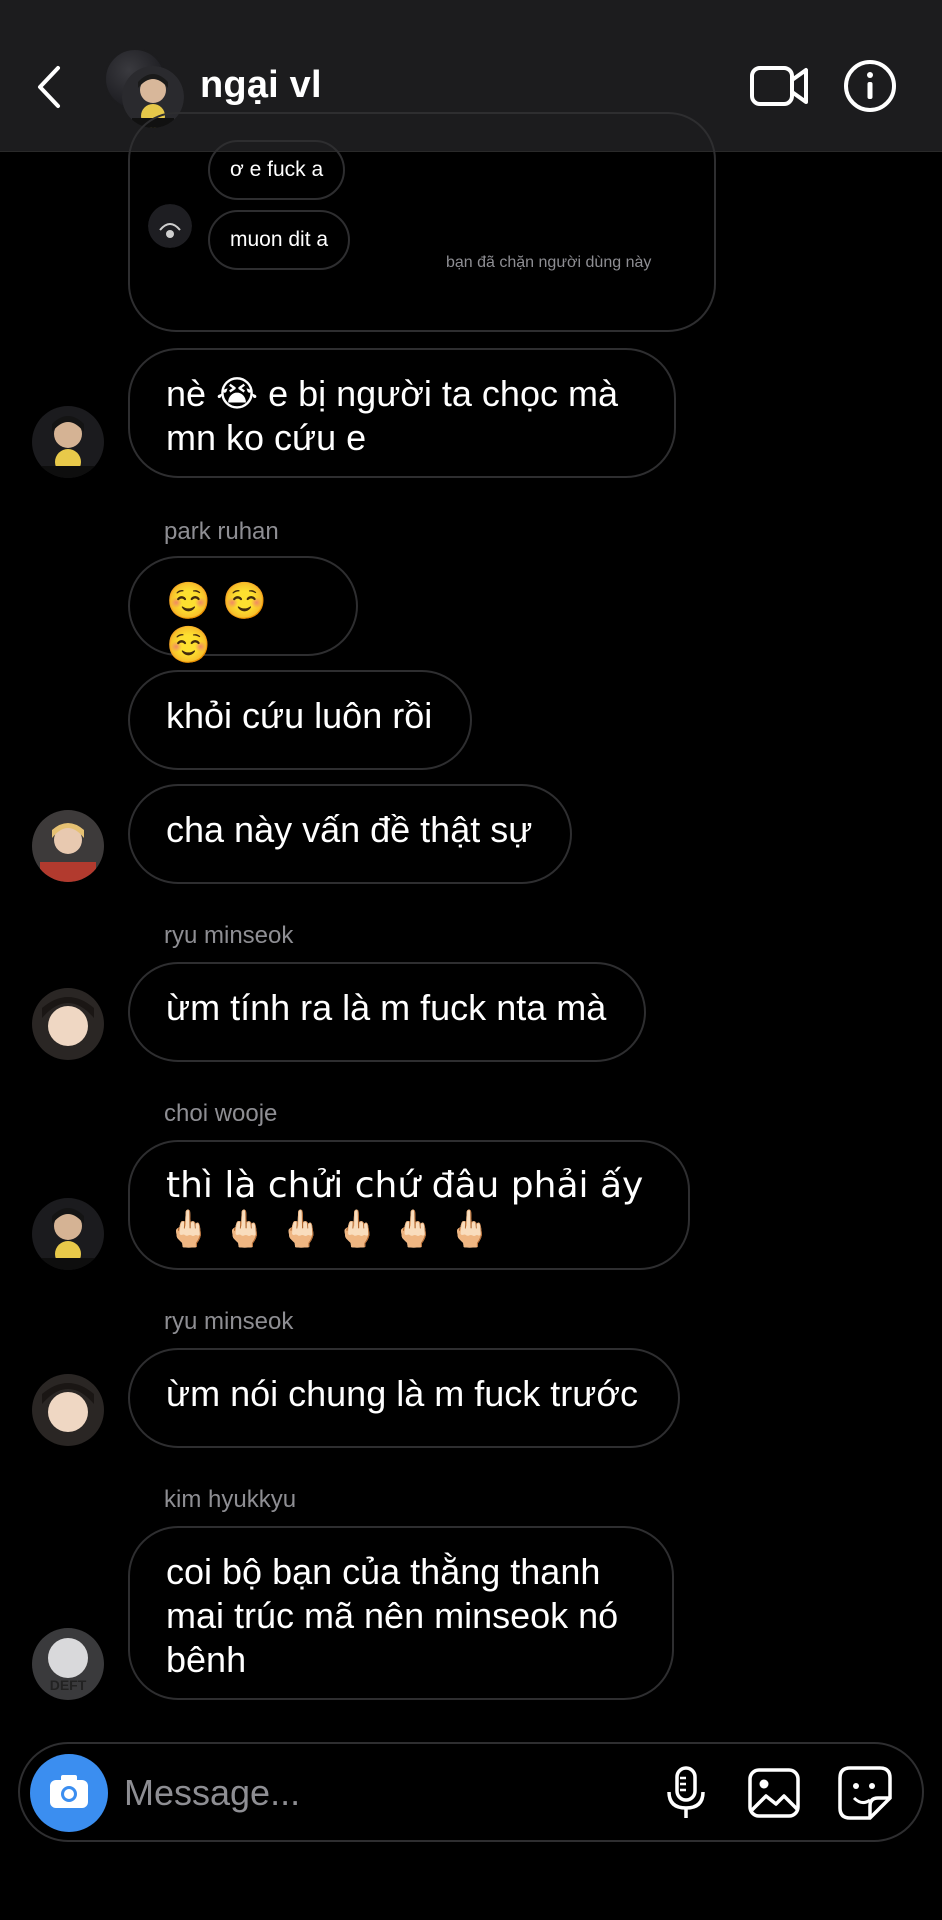 This screenshot has width=942, height=1920. Describe the element at coordinates (221, 1113) in the screenshot. I see `sender-name: choi wooje` at that location.